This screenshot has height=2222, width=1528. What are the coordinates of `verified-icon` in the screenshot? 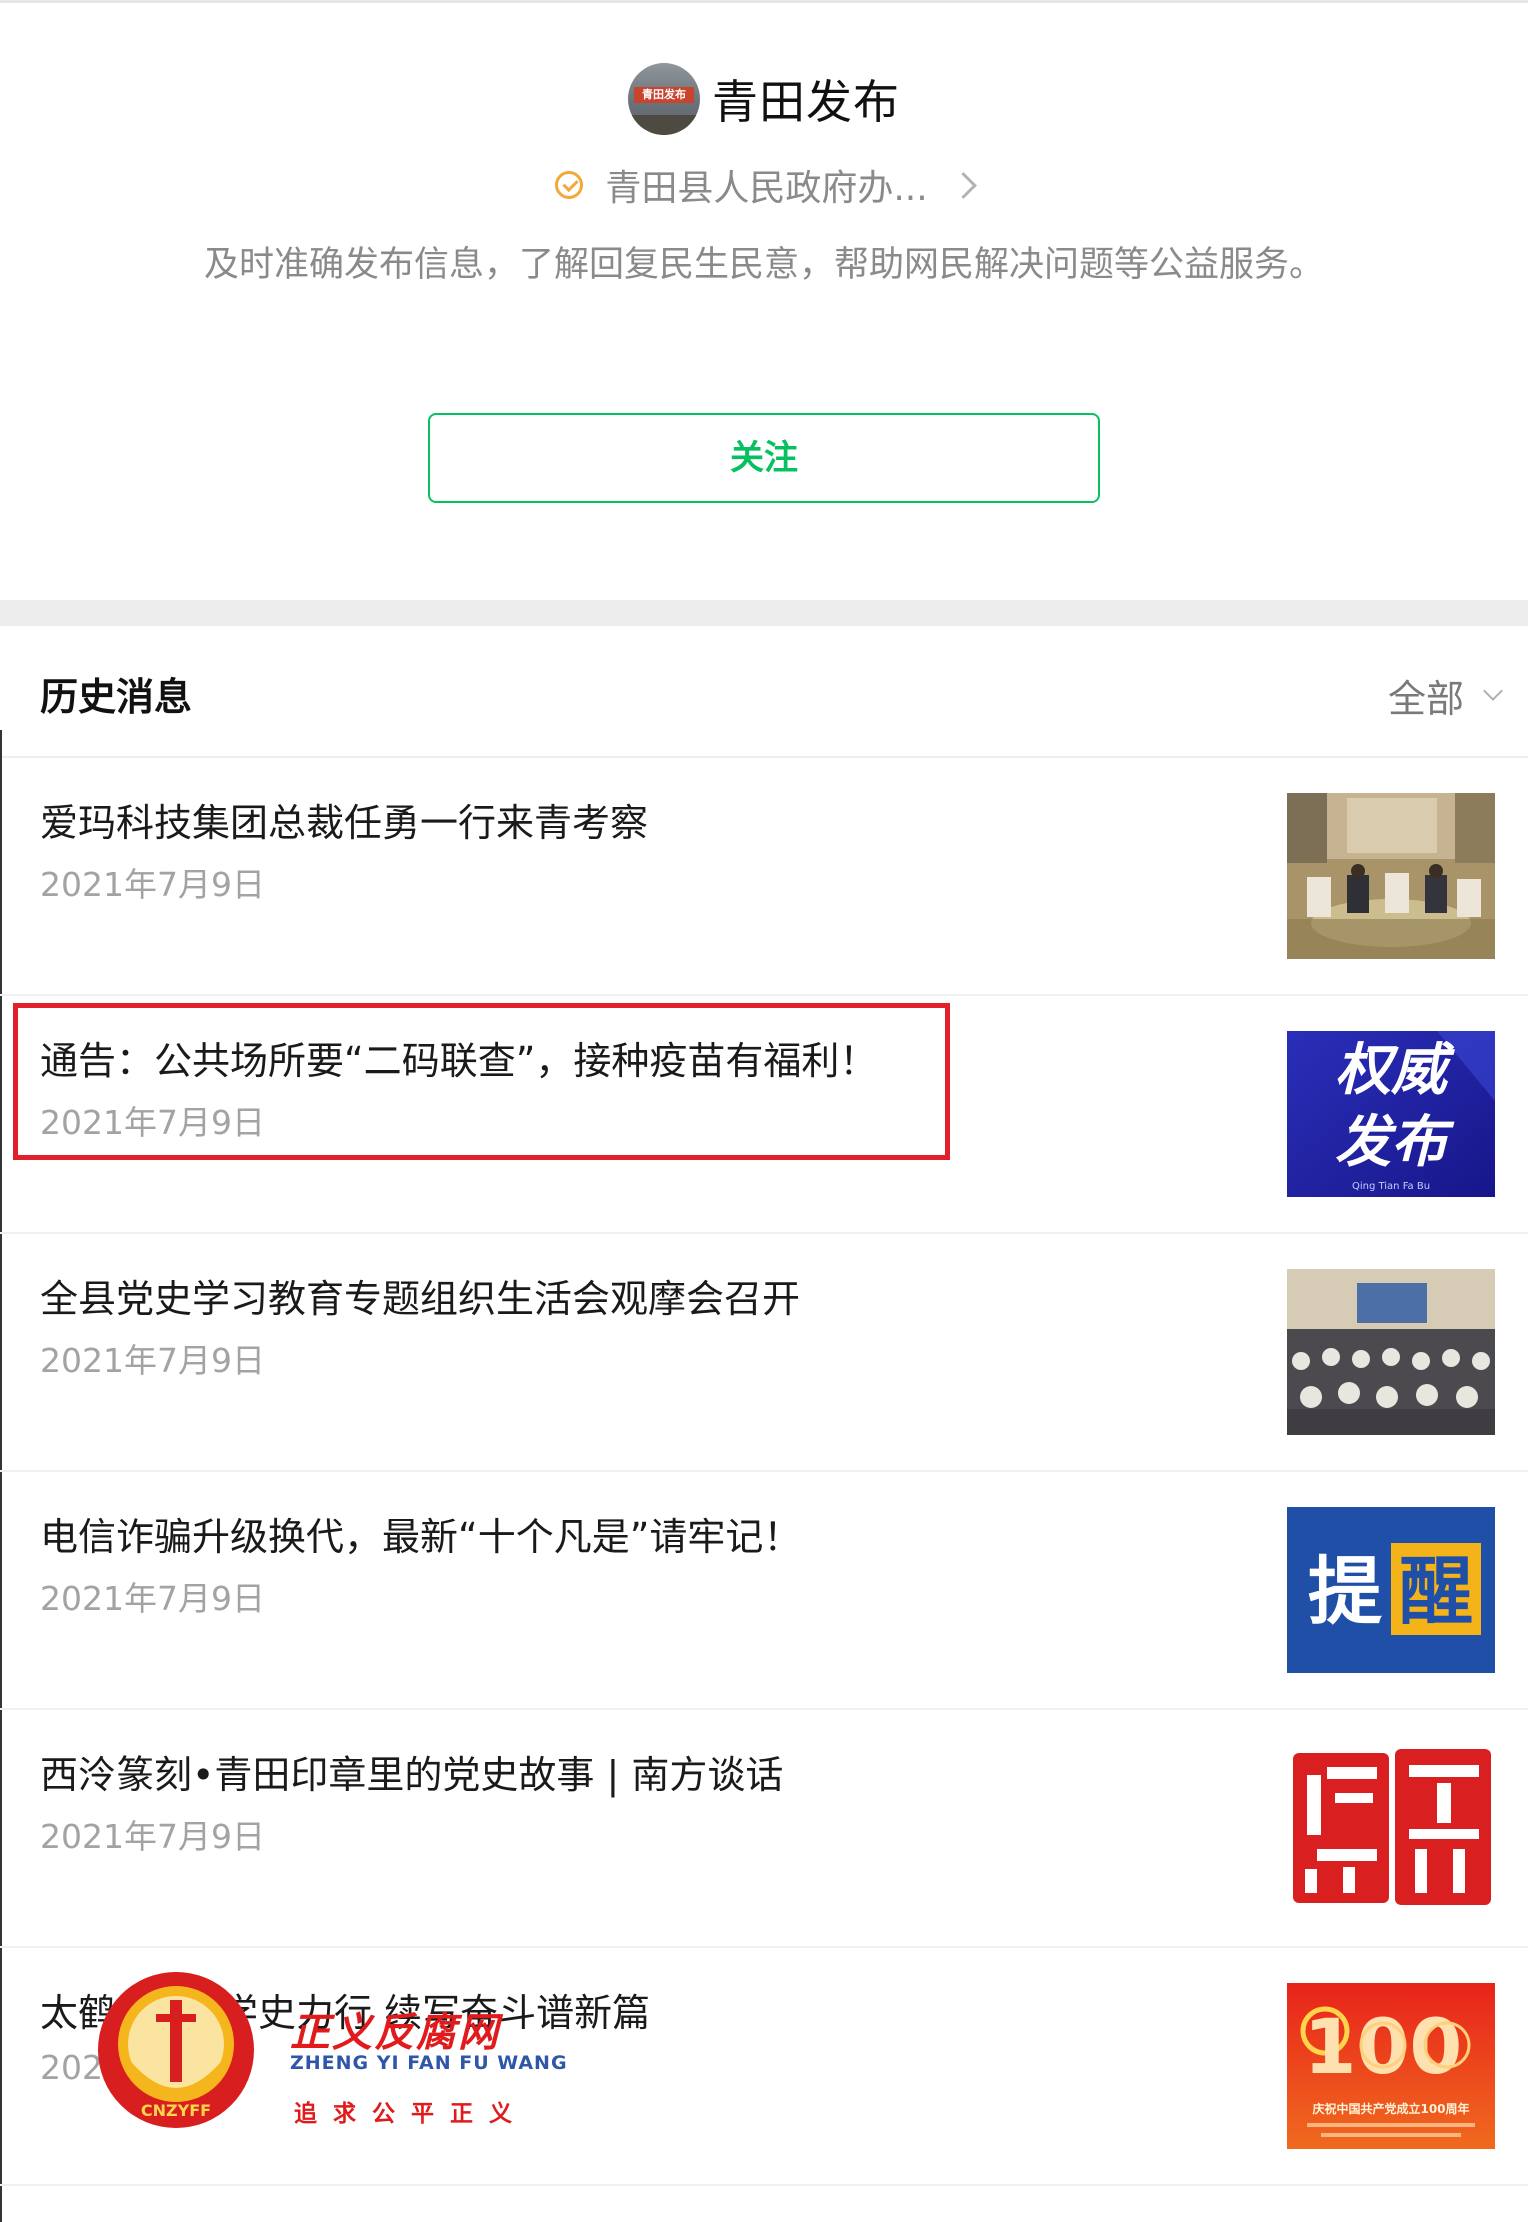 It's located at (569, 185).